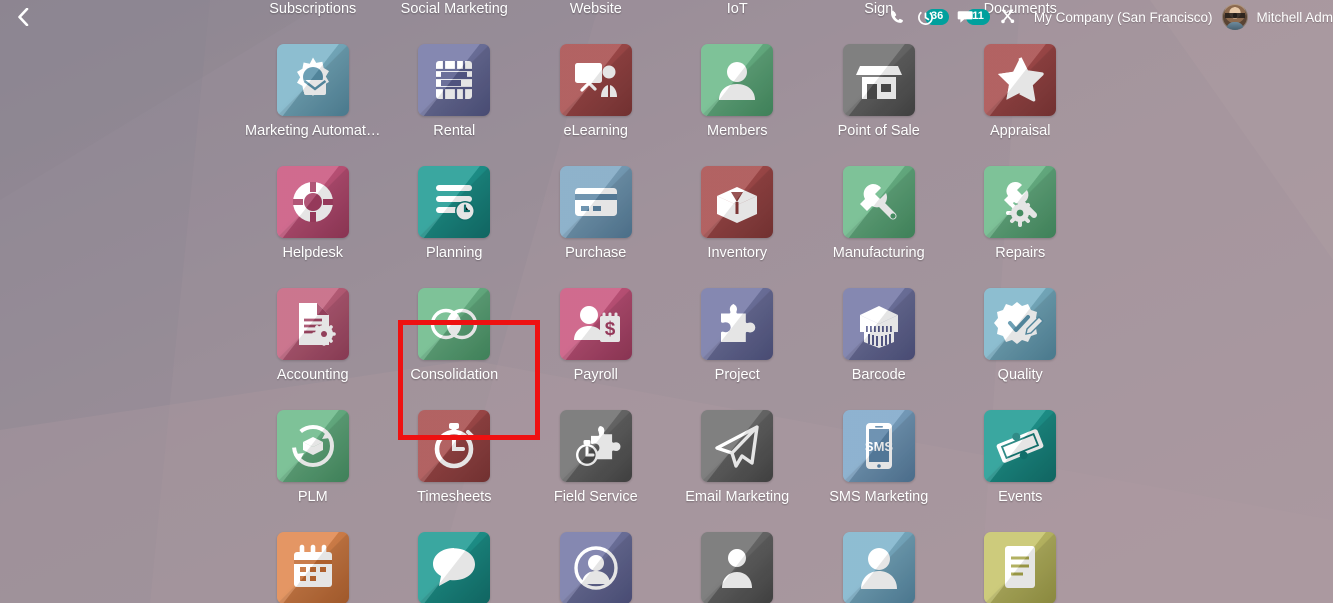 The height and width of the screenshot is (603, 1333). What do you see at coordinates (737, 80) in the screenshot?
I see `members-icon` at bounding box center [737, 80].